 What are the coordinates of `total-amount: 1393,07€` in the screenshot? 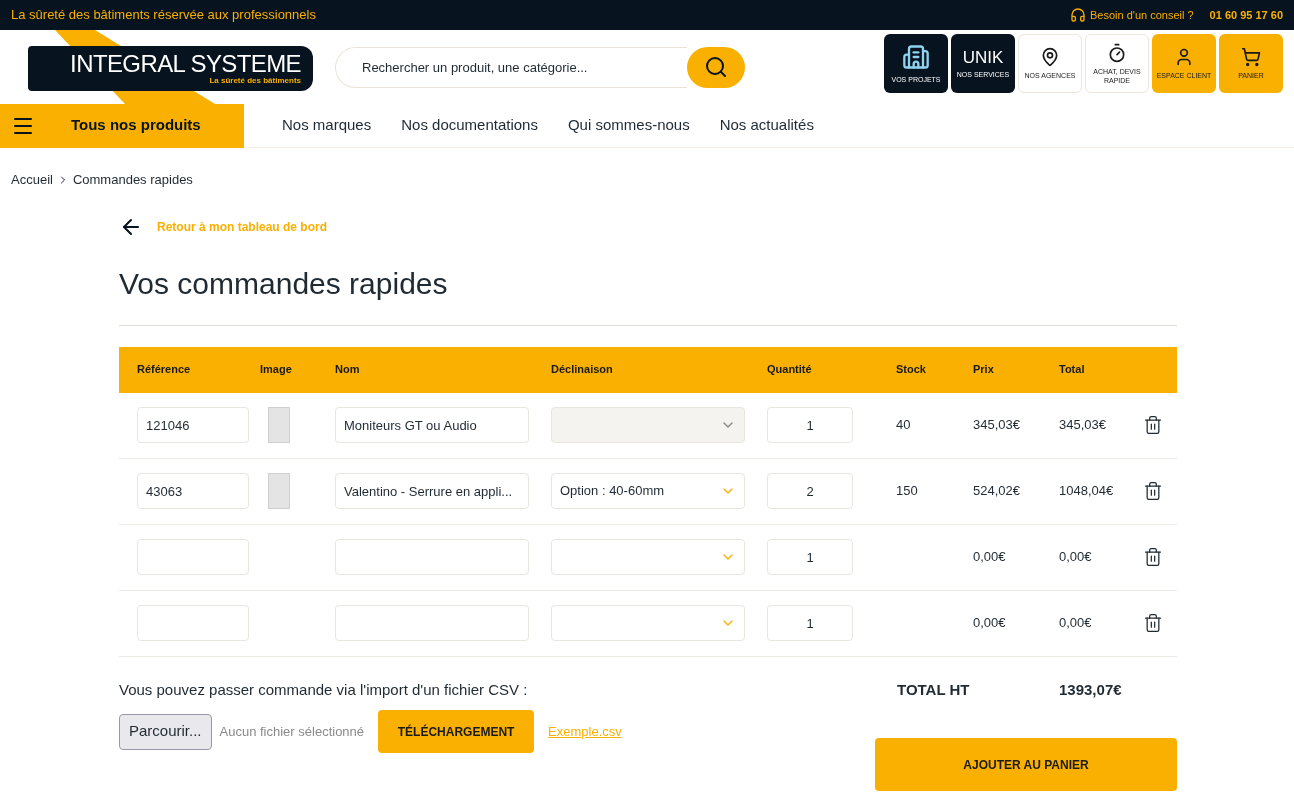 It's located at (1090, 689).